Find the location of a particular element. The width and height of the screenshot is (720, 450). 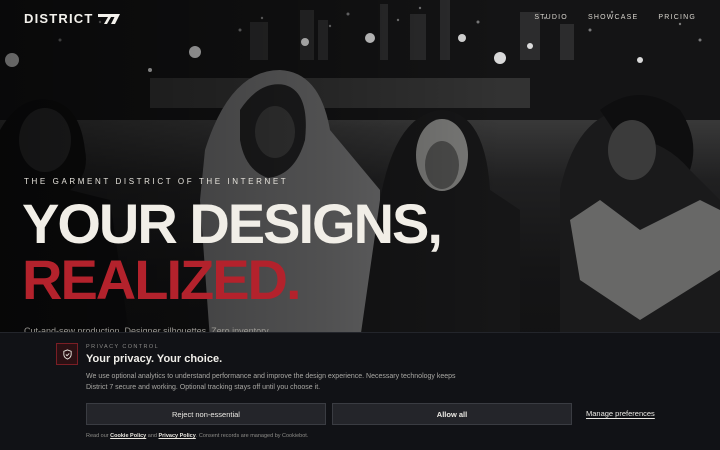

consent-title: Your privacy. Your choice. is located at coordinates (154, 359).